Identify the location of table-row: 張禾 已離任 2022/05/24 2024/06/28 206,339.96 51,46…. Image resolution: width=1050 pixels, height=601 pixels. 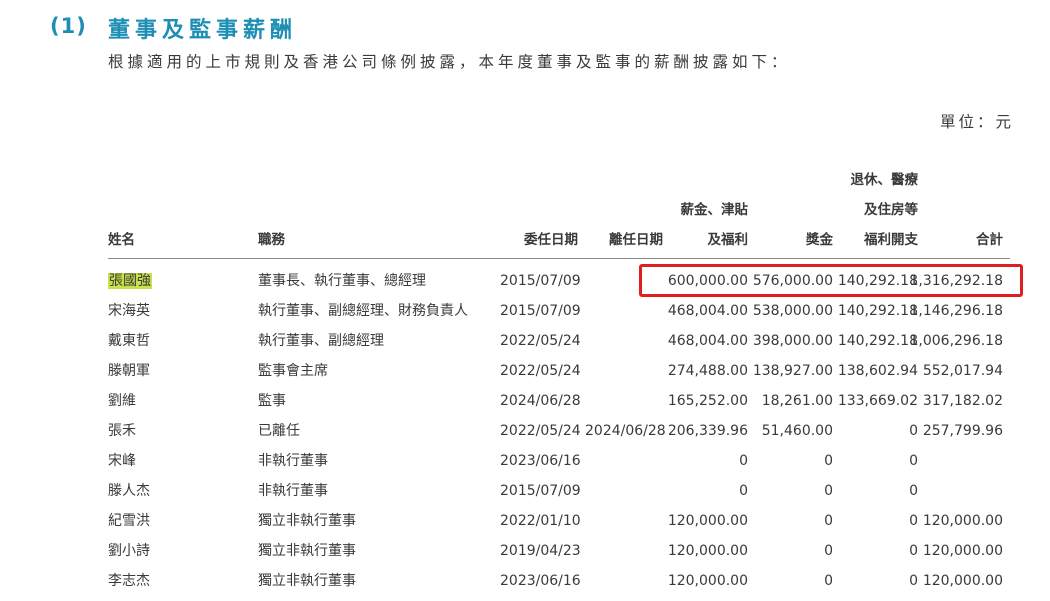
(525, 431).